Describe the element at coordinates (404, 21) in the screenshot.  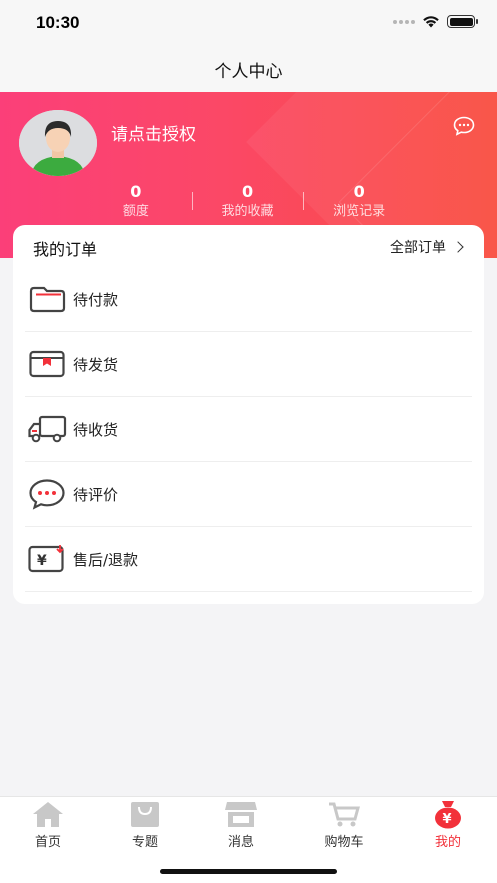
I see `signal-icon` at that location.